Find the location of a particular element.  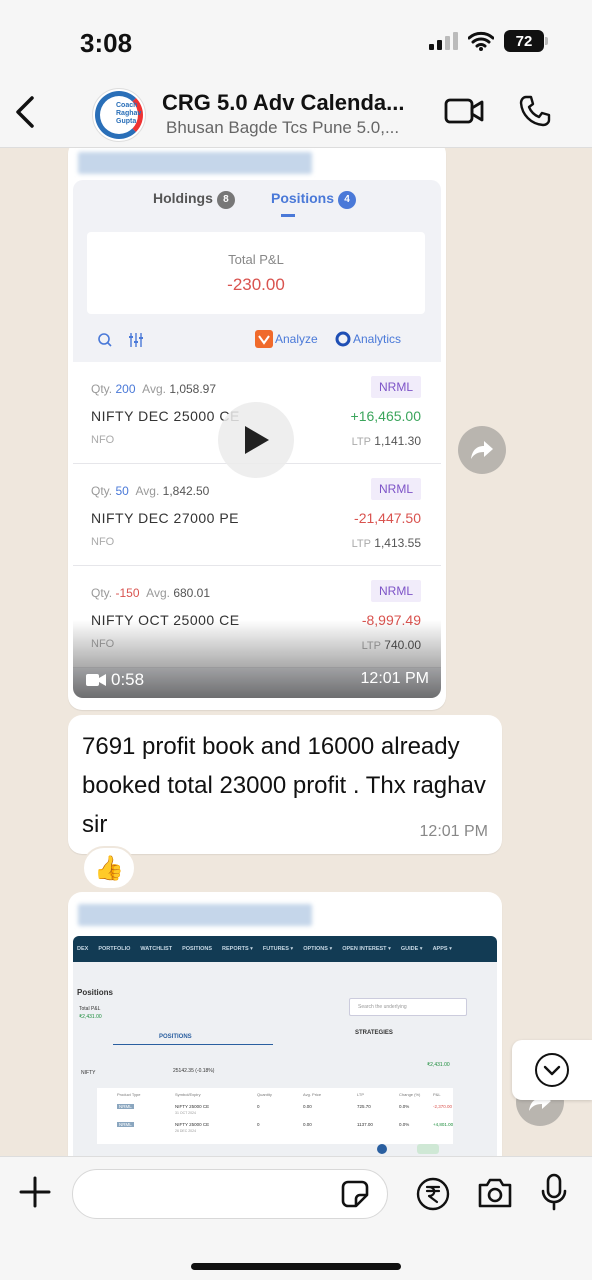

search-icon is located at coordinates (105, 340).